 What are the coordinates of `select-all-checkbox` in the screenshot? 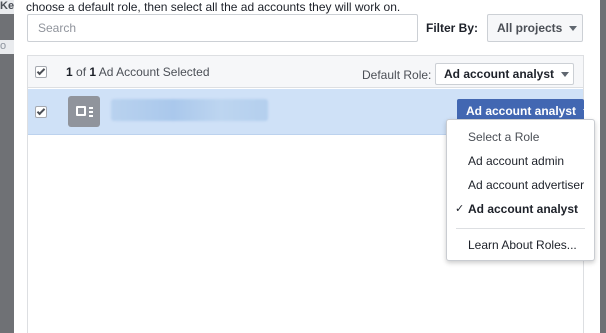 It's located at (41, 72).